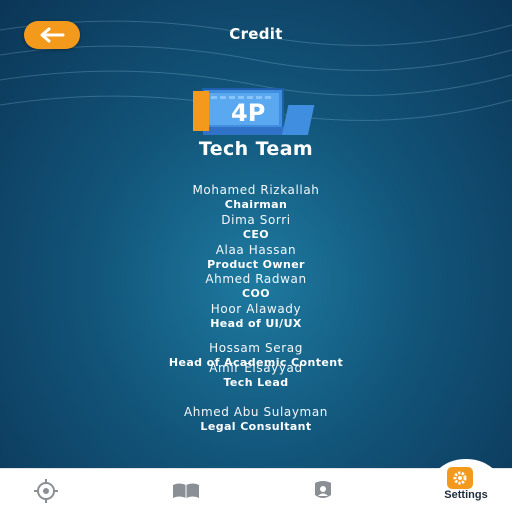  I want to click on member-entry: Ahmed Abu Sulayman Legal Consultant, so click(256, 419).